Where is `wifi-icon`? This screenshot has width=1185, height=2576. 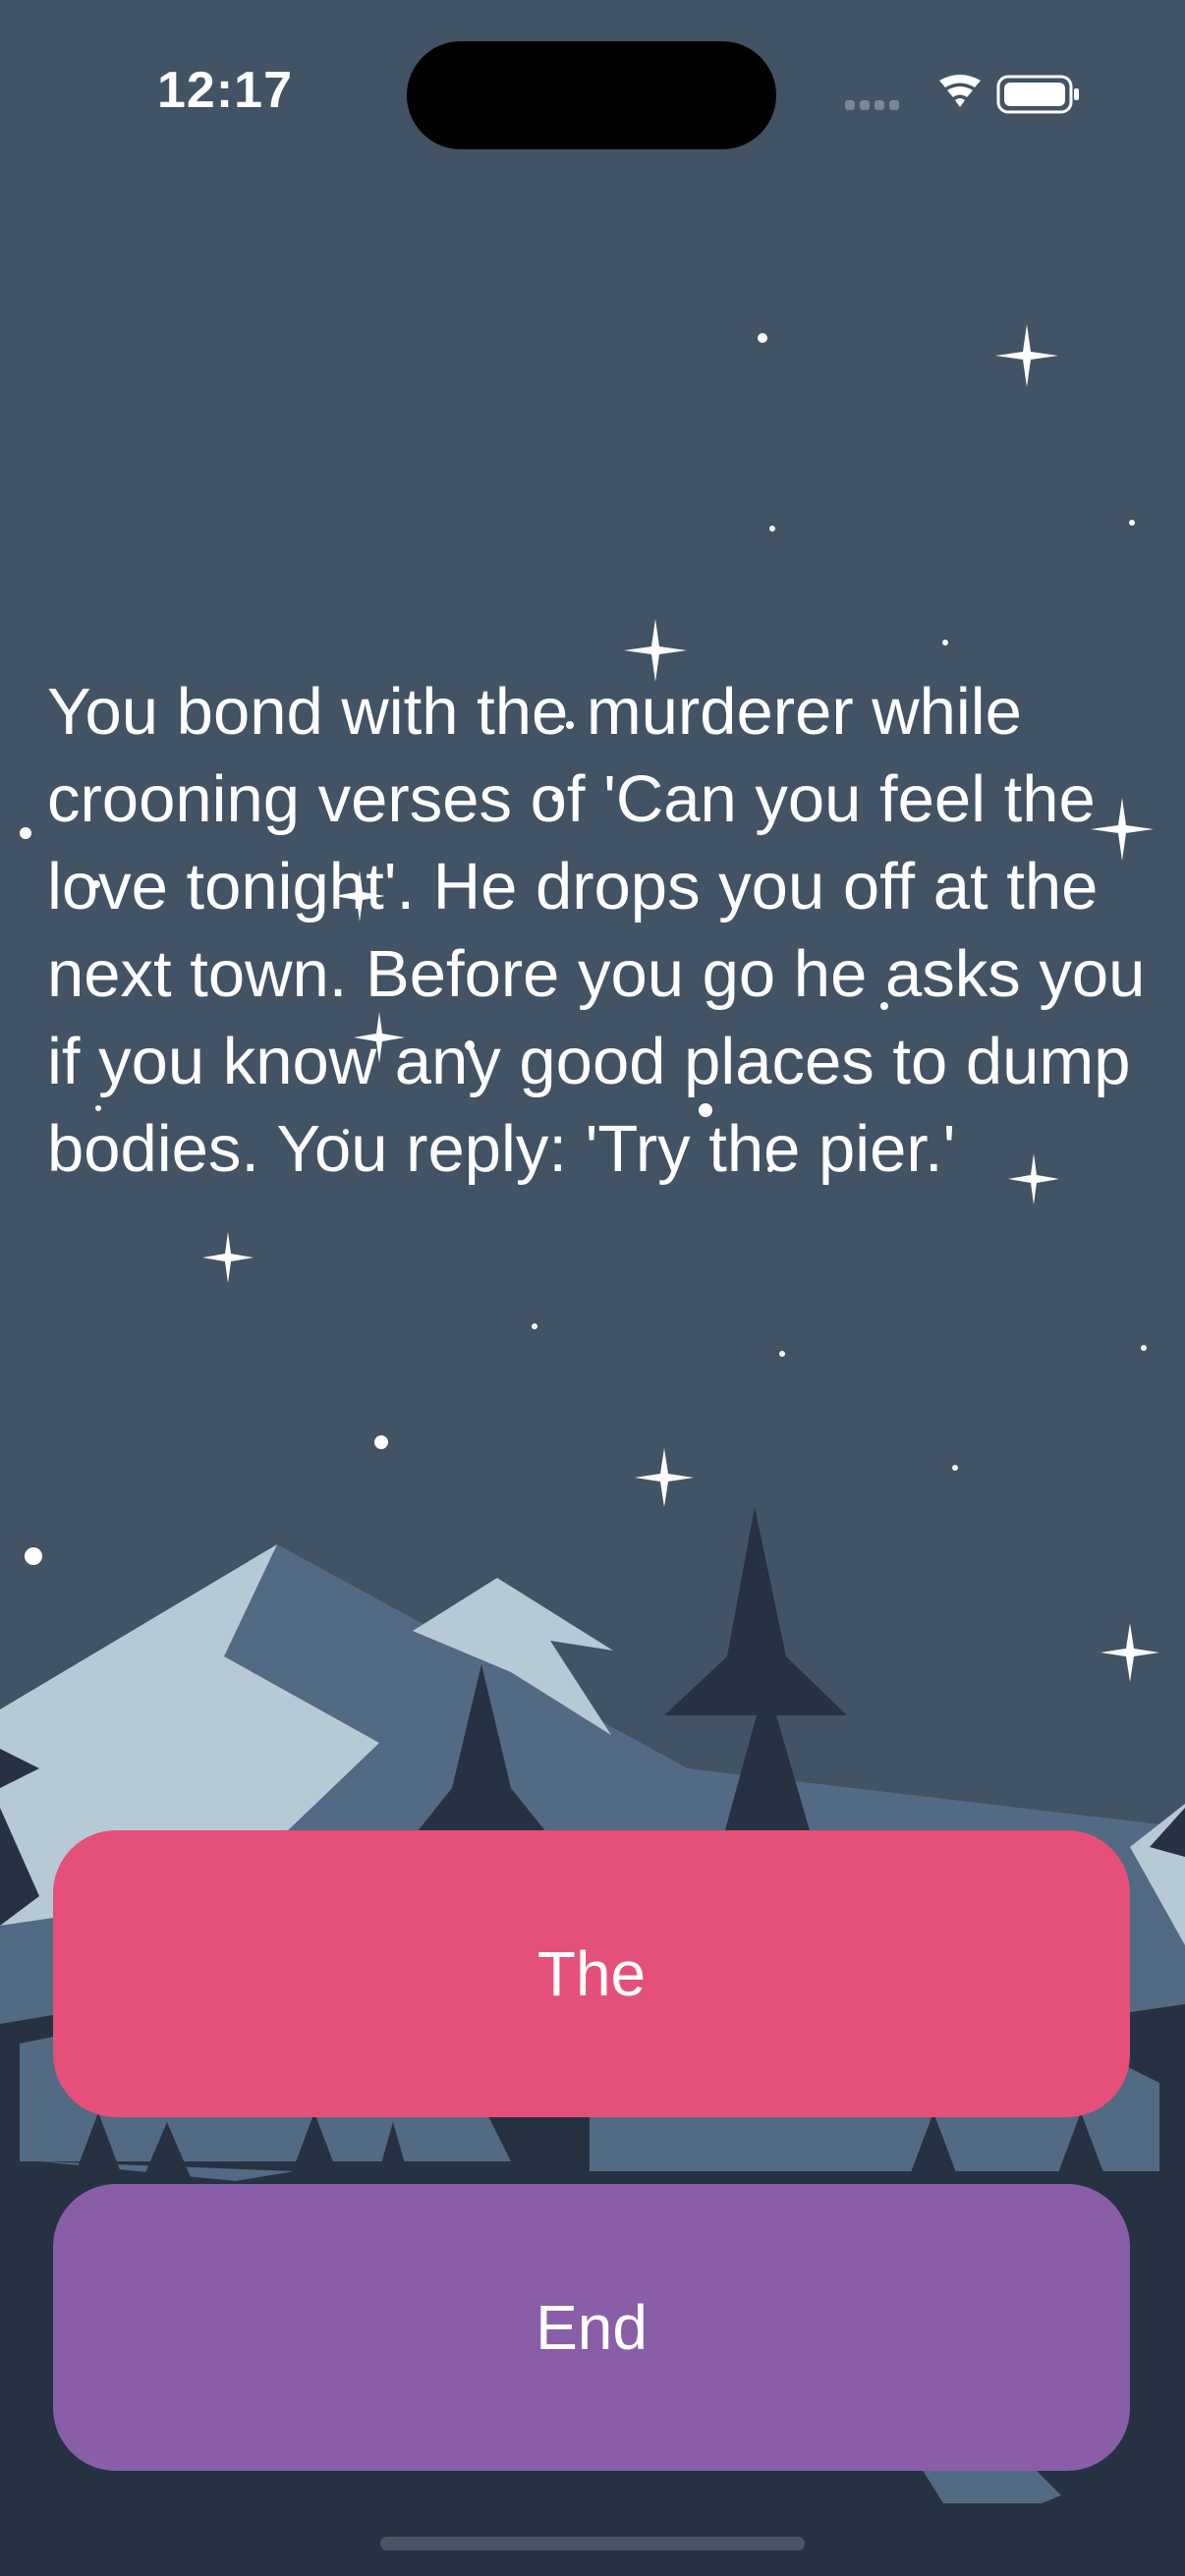 wifi-icon is located at coordinates (960, 91).